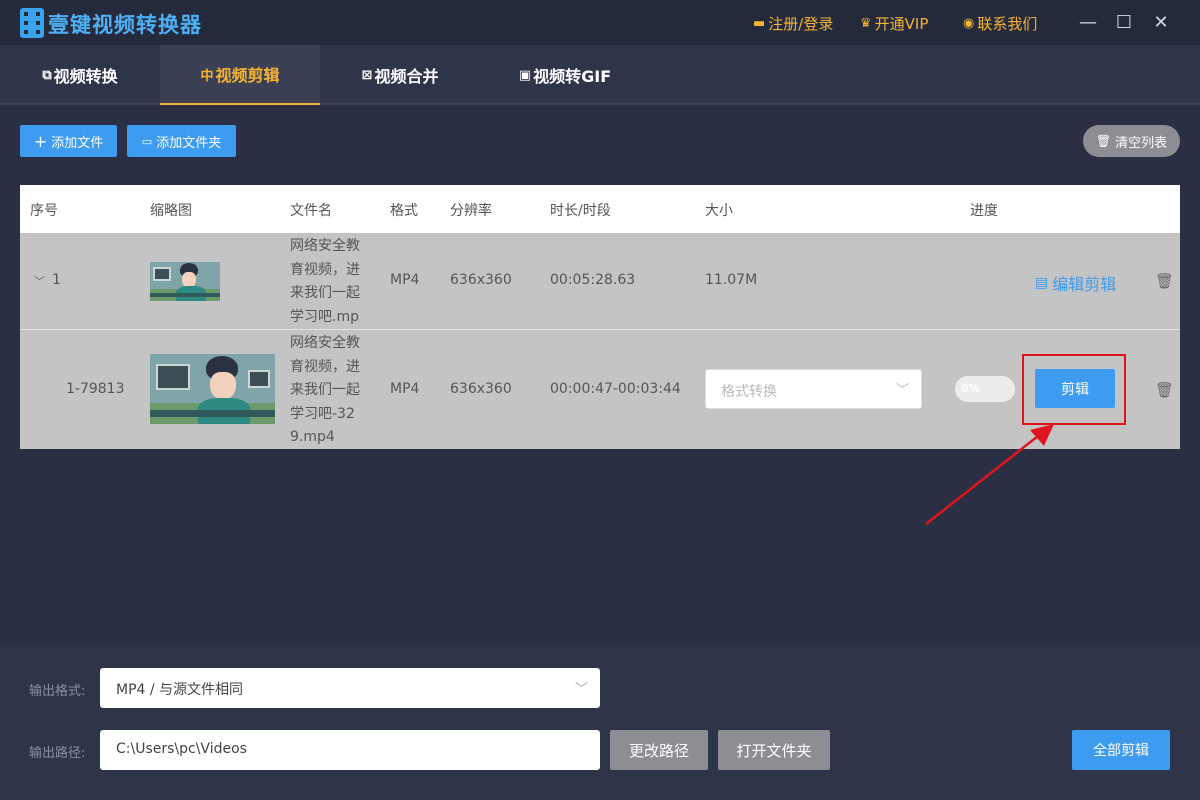 The width and height of the screenshot is (1200, 800). What do you see at coordinates (525, 75) in the screenshot?
I see `gif-icon: ▣` at bounding box center [525, 75].